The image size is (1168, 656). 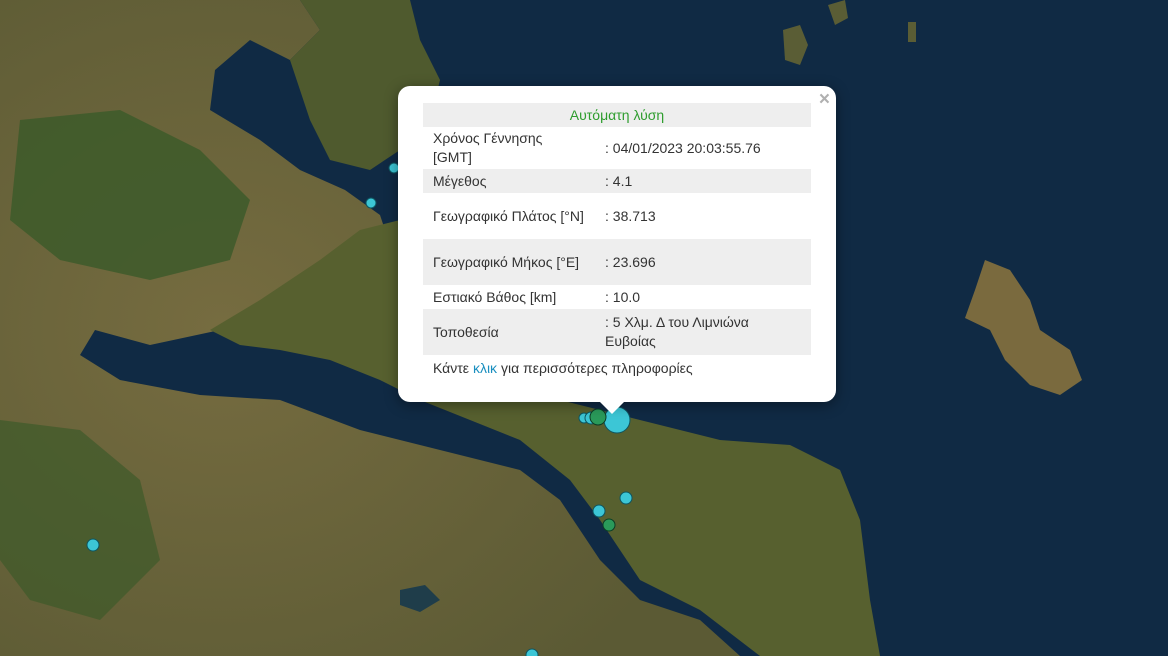 What do you see at coordinates (509, 332) in the screenshot?
I see `location-label: Τοποθεσία` at bounding box center [509, 332].